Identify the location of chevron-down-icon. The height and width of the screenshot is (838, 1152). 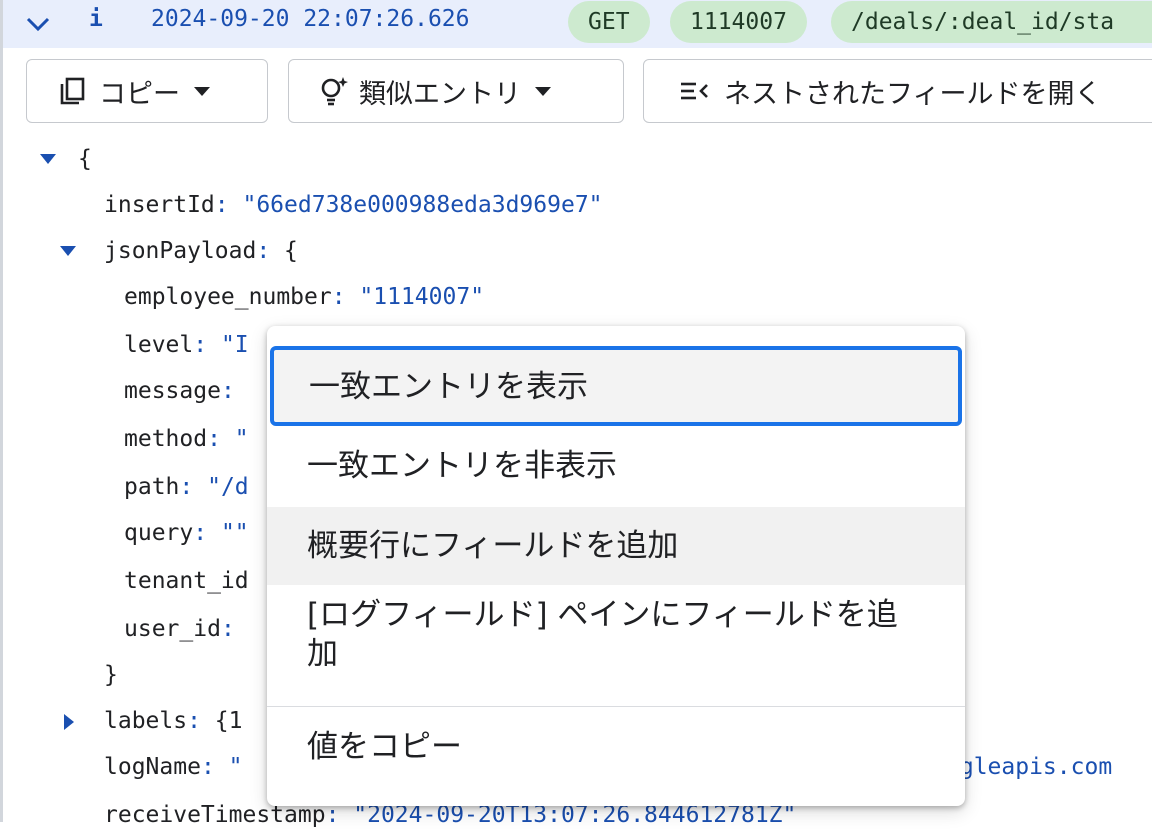
(38, 24).